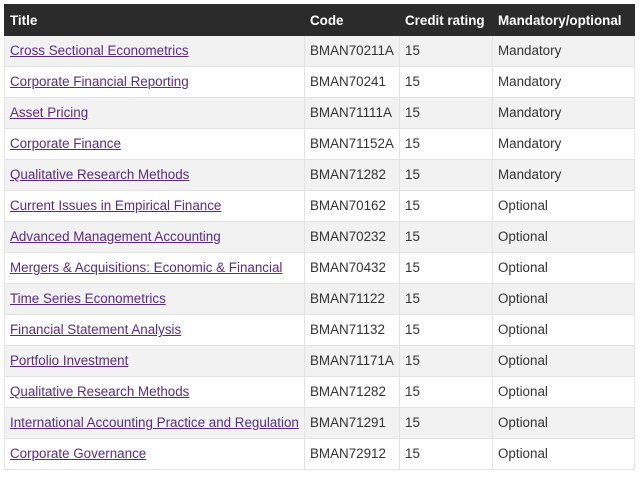 Image resolution: width=640 pixels, height=485 pixels. What do you see at coordinates (352, 20) in the screenshot?
I see `header-code: Code` at bounding box center [352, 20].